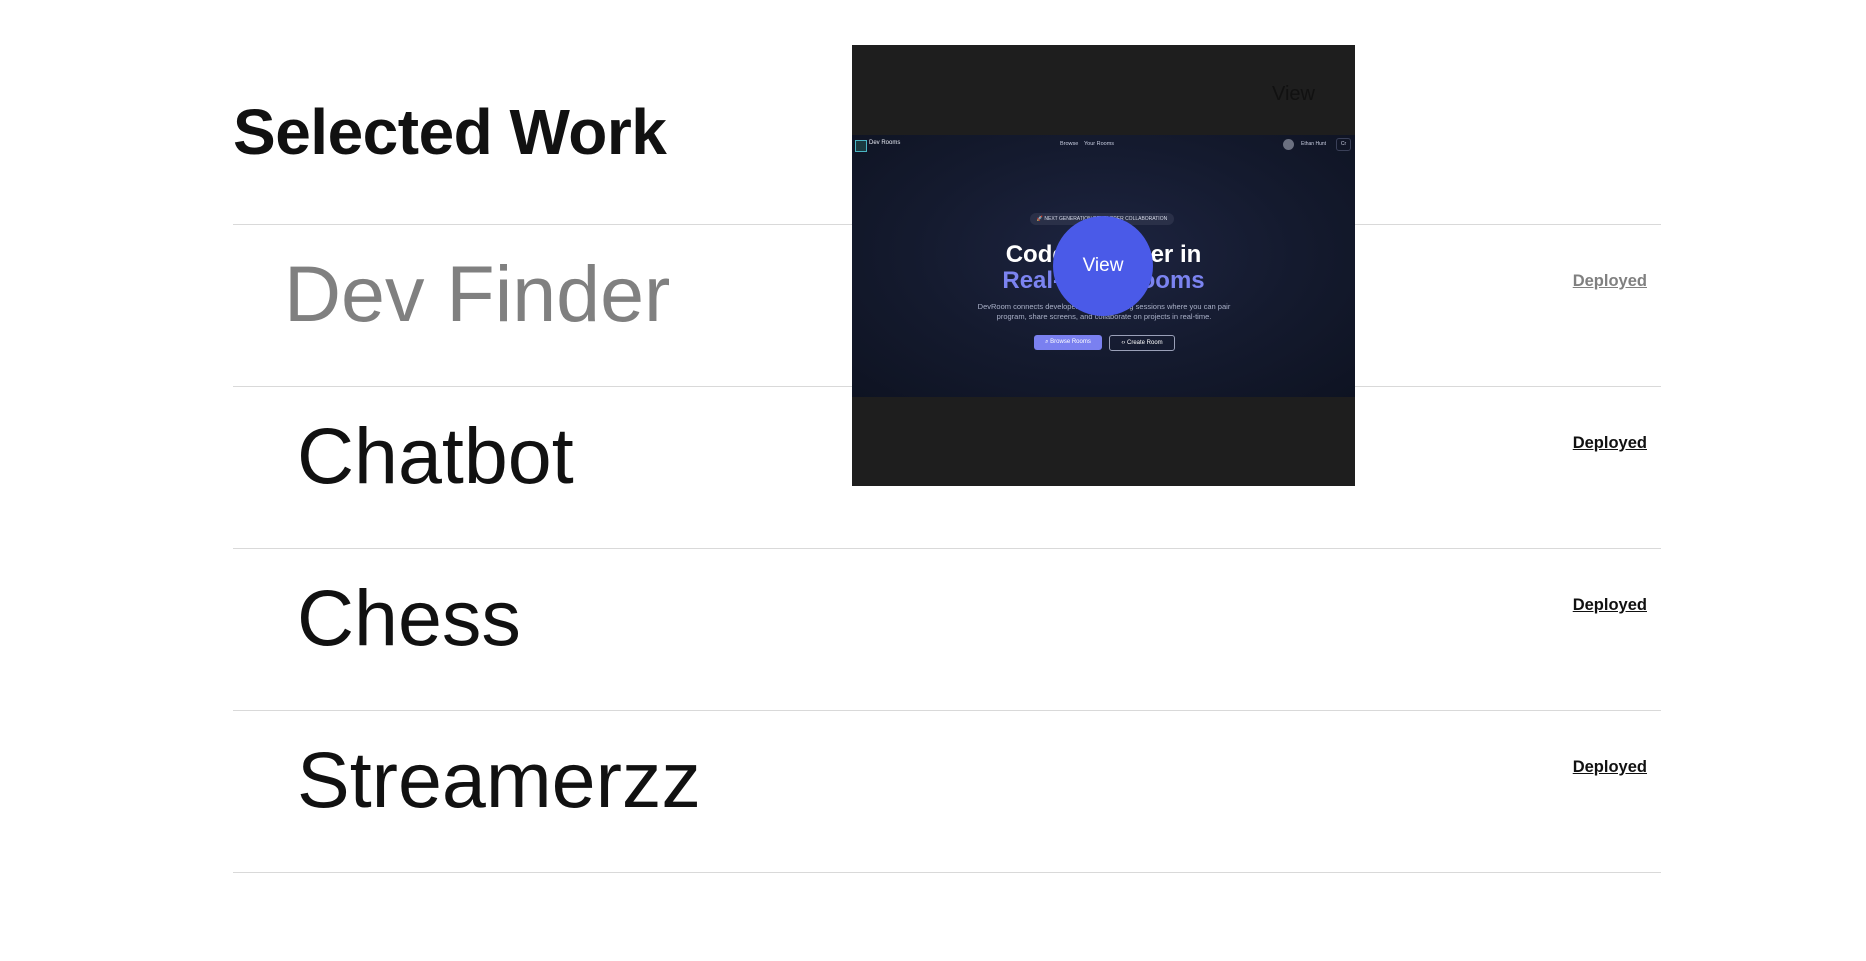 This screenshot has width=1866, height=961. I want to click on page-title: Selected Work, so click(450, 132).